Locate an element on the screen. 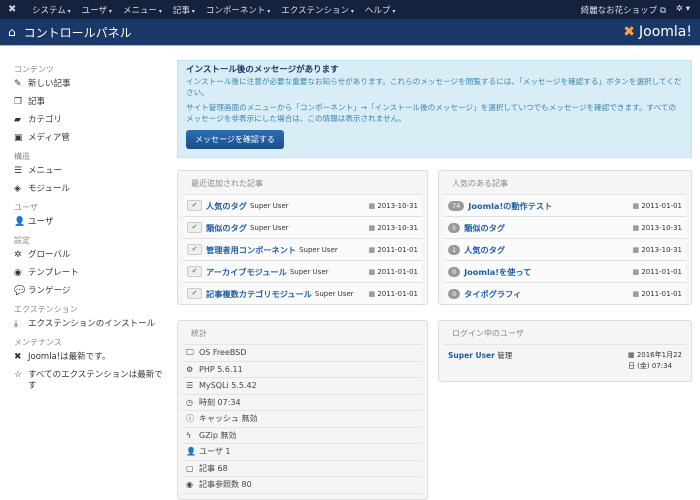 This screenshot has width=700, height=500. stat-icon: ☰ is located at coordinates (190, 386).